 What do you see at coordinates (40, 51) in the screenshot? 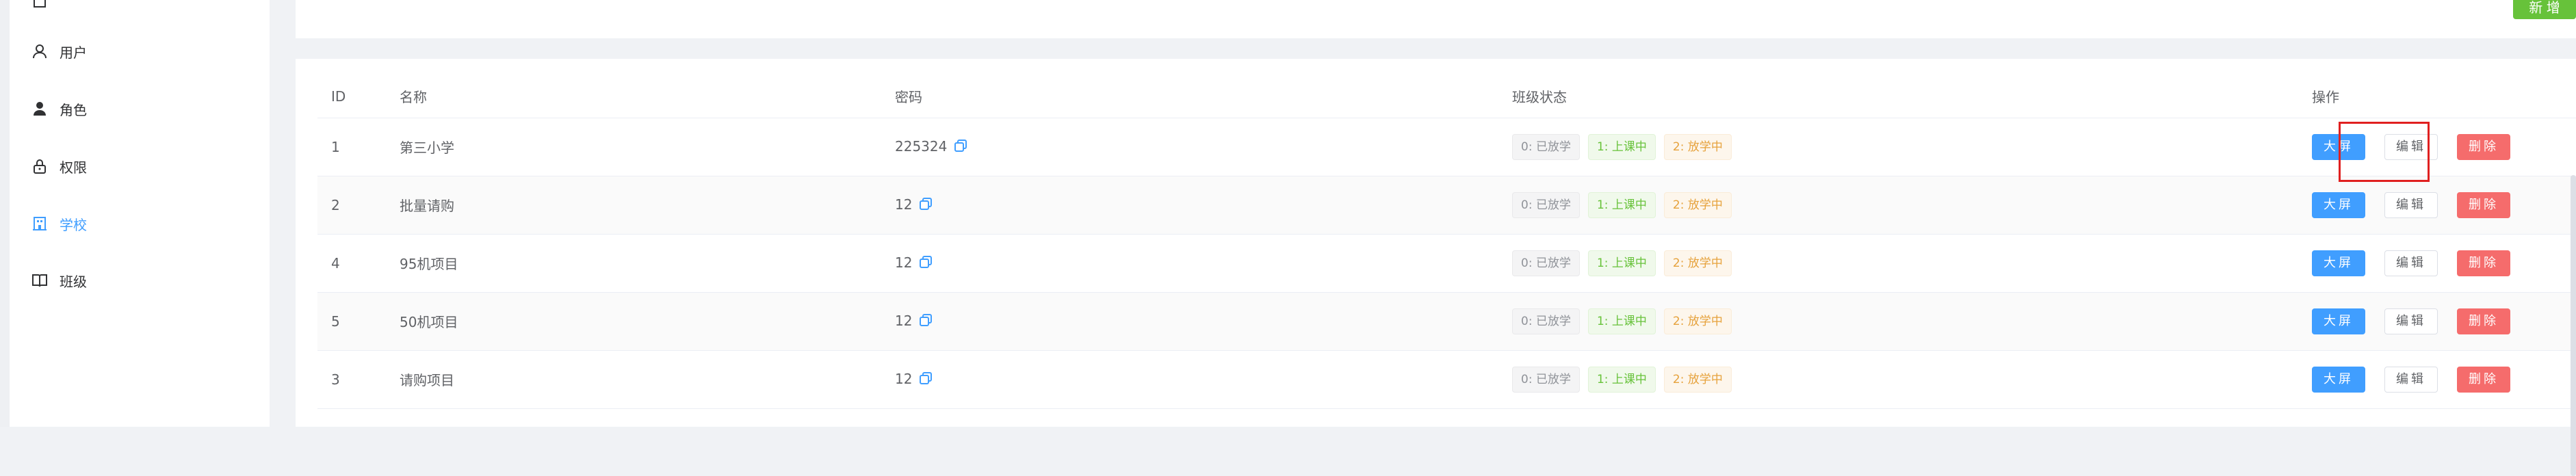
I see `user-icon` at bounding box center [40, 51].